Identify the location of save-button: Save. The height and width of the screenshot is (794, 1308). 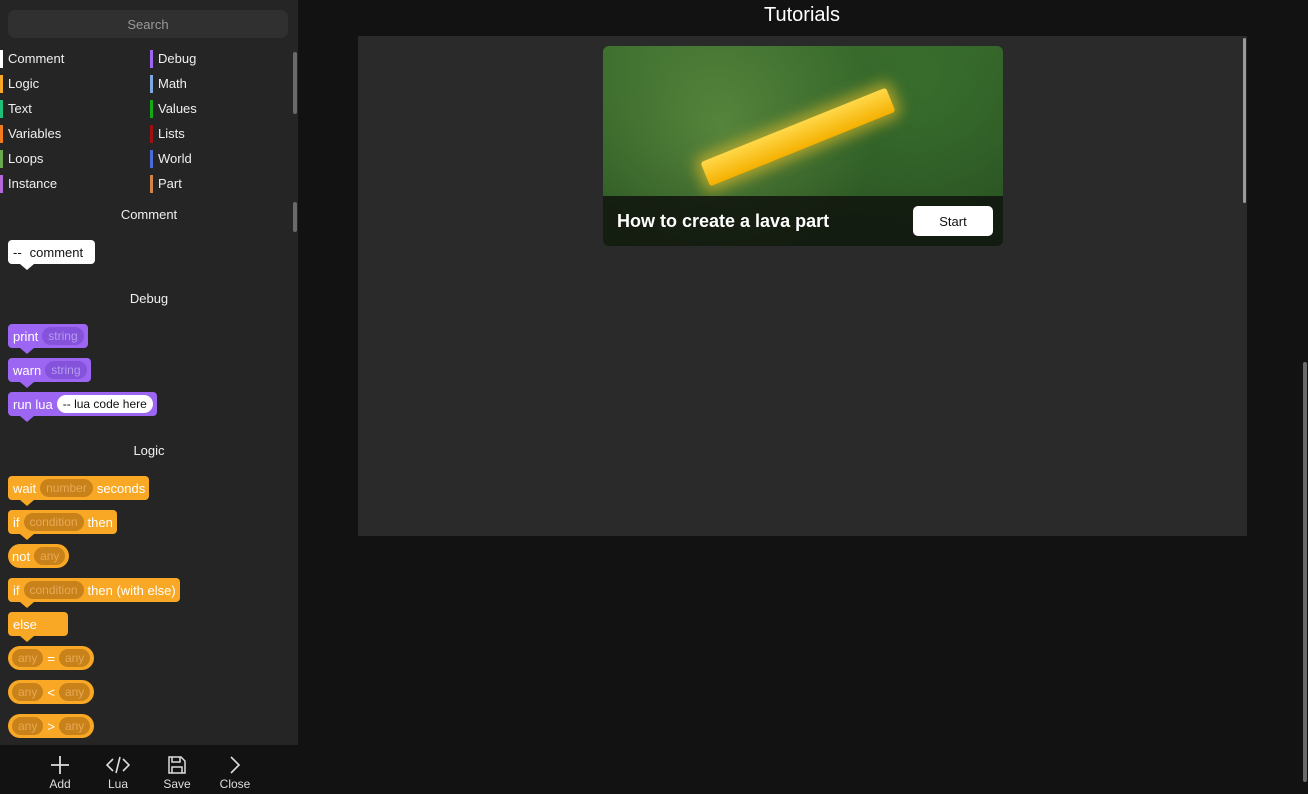
(177, 773).